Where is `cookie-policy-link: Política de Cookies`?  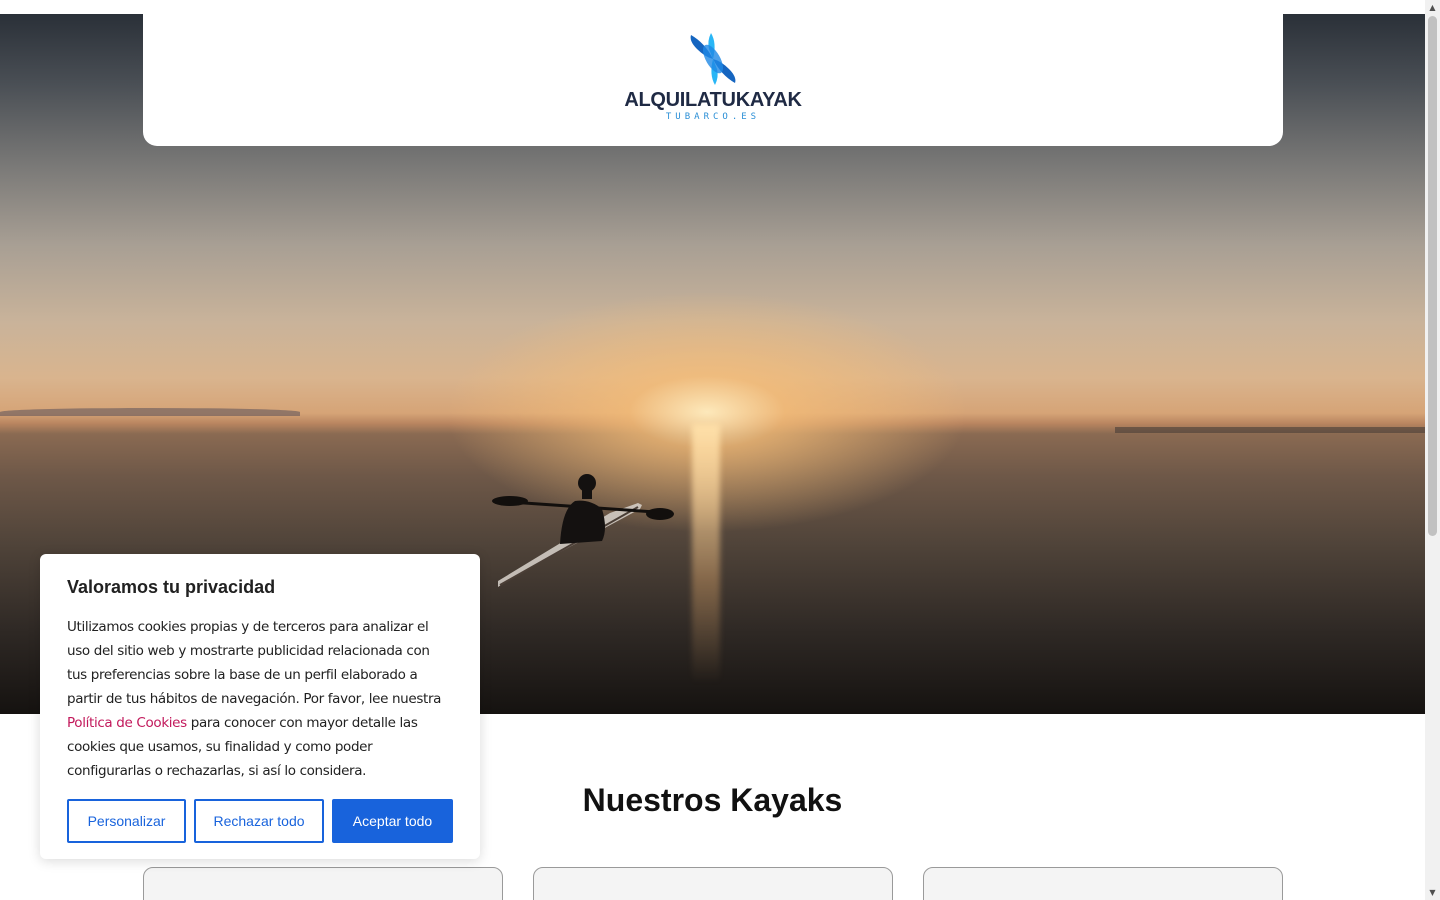 cookie-policy-link: Política de Cookies is located at coordinates (127, 723).